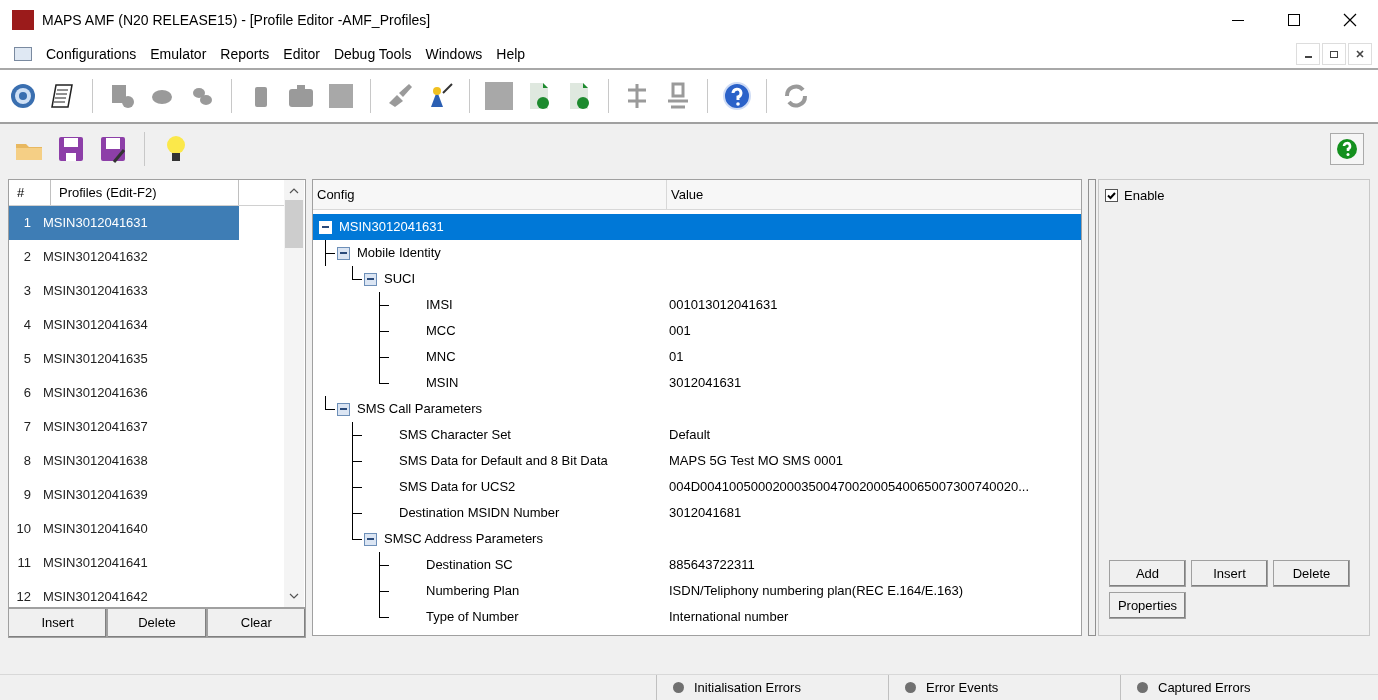  I want to click on config-label: Destination SC, so click(469, 565).